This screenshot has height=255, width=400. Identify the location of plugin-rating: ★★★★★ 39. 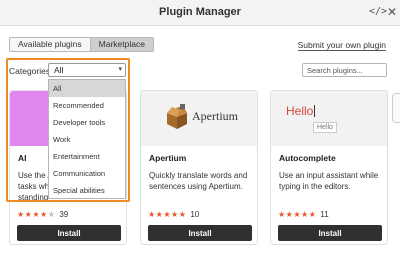
(42, 215).